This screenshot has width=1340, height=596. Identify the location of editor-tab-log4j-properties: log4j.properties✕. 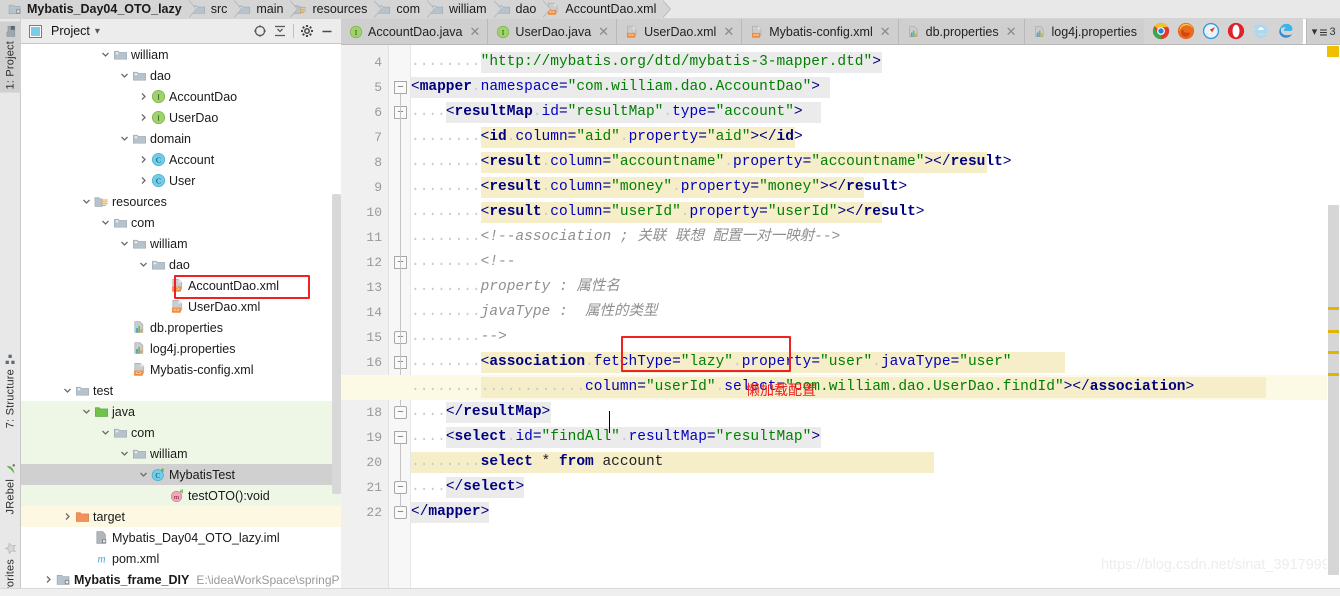
(1093, 31).